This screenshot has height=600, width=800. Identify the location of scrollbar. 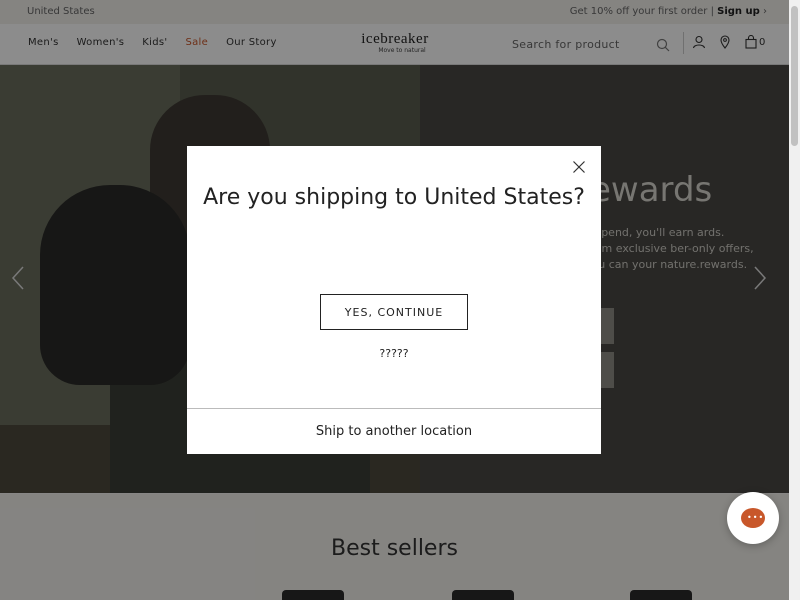
(794, 300).